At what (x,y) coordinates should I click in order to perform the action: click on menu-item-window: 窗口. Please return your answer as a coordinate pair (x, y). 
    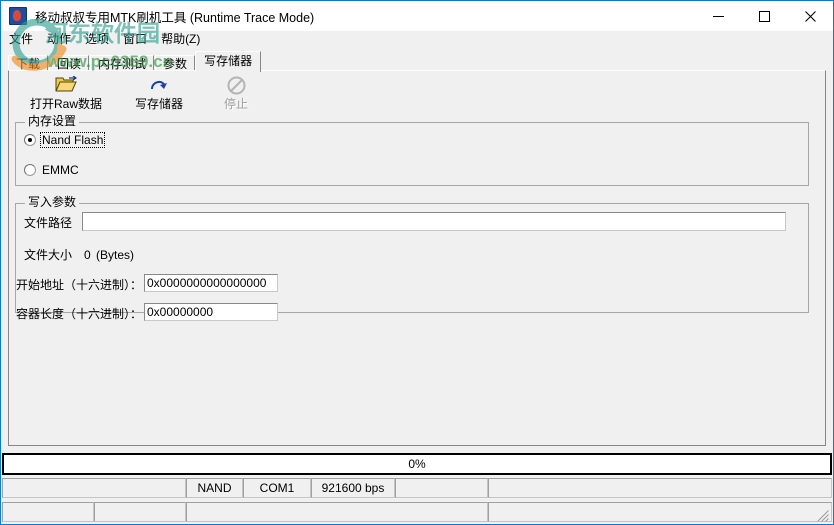
    Looking at the image, I should click on (135, 40).